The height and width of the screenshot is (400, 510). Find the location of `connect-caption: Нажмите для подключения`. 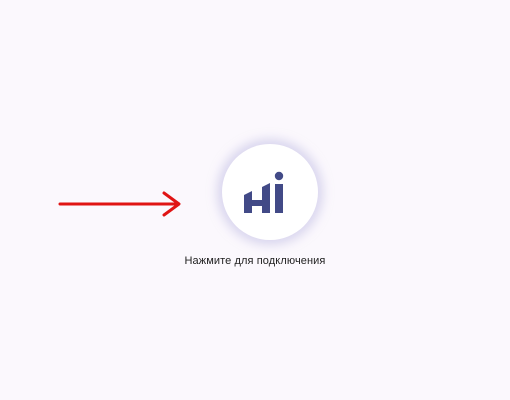

connect-caption: Нажмите для подключения is located at coordinates (255, 261).